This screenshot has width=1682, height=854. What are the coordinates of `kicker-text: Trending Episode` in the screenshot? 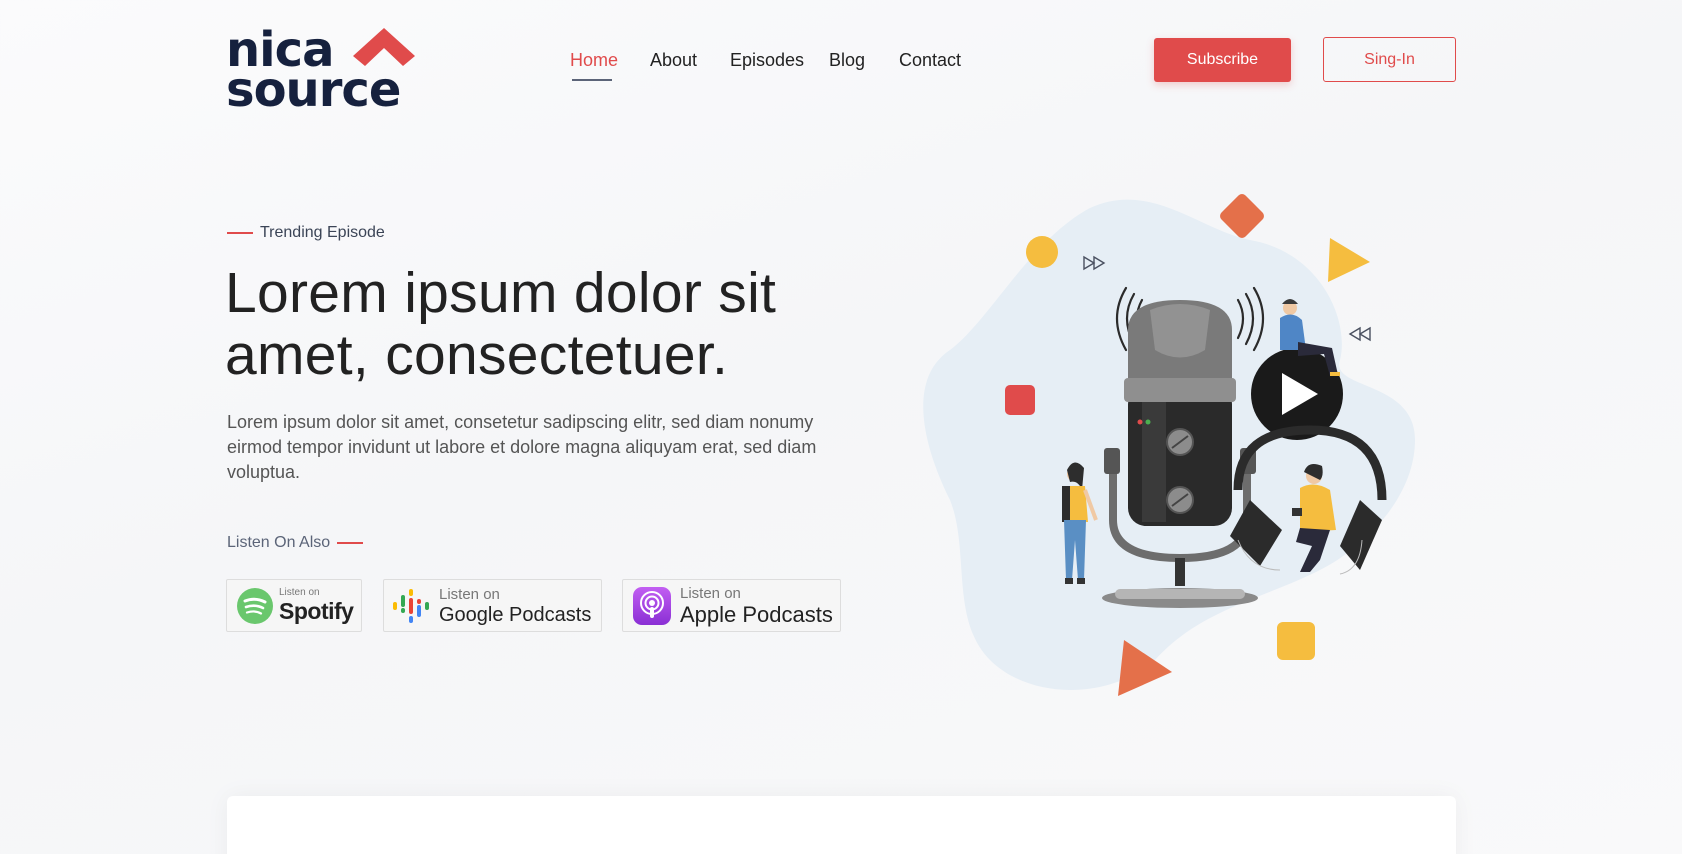 It's located at (322, 232).